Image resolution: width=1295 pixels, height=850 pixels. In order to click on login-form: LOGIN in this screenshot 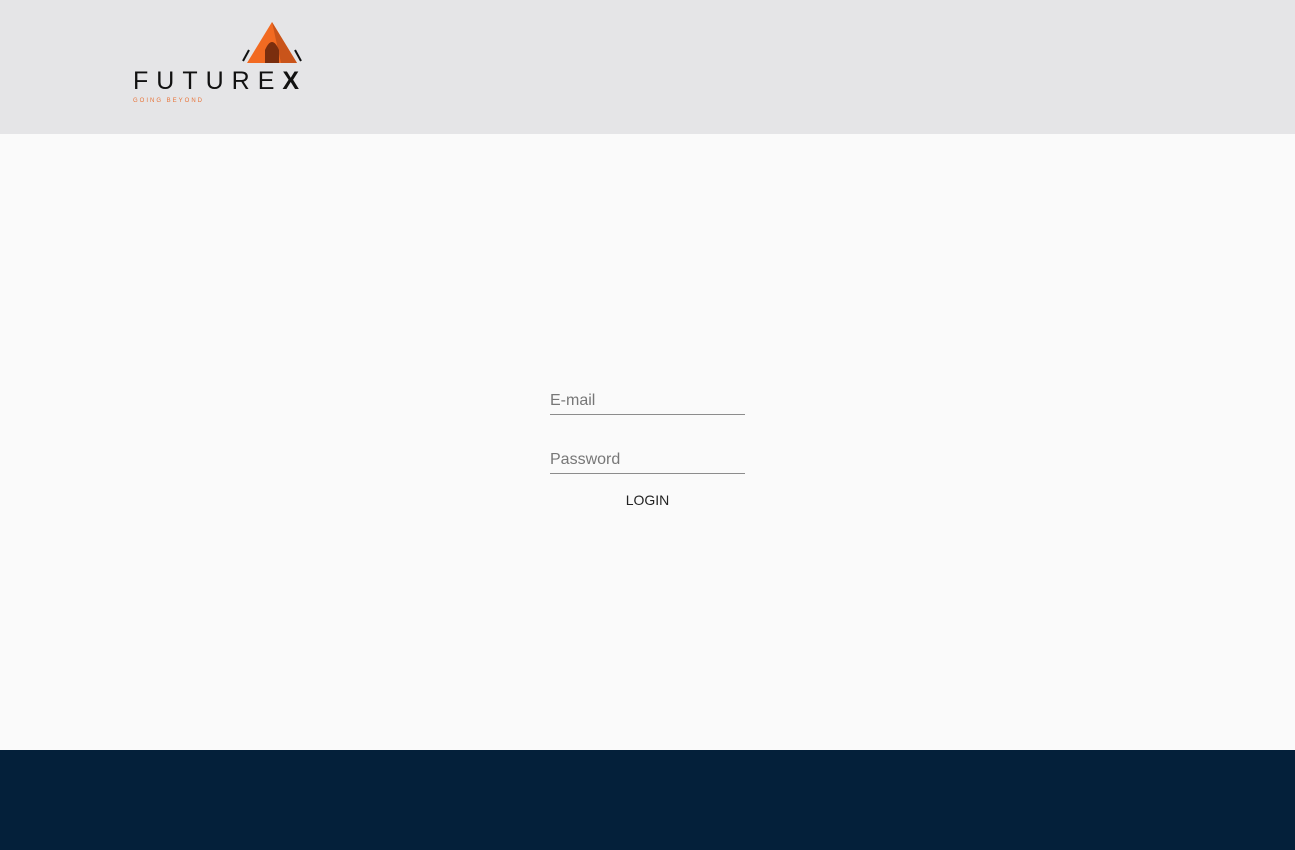, I will do `click(647, 446)`.